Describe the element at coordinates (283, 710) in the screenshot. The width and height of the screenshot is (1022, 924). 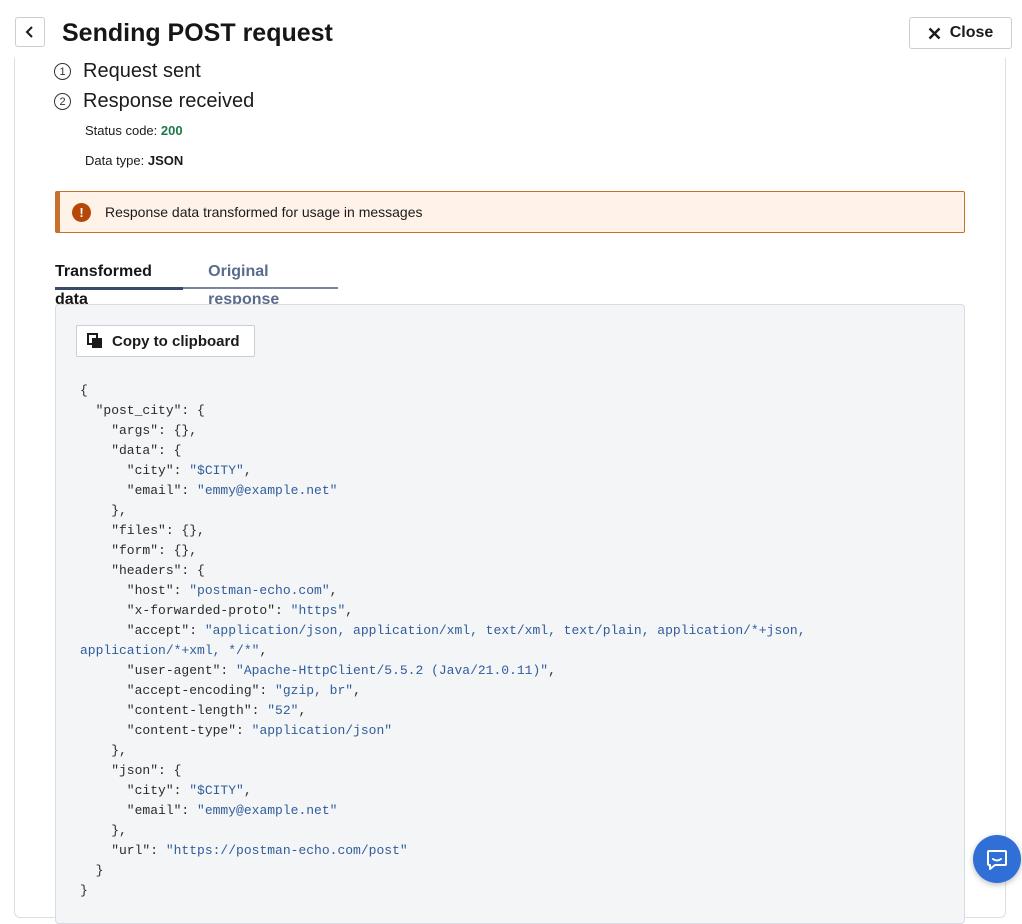
I see `code-string: "52"` at that location.